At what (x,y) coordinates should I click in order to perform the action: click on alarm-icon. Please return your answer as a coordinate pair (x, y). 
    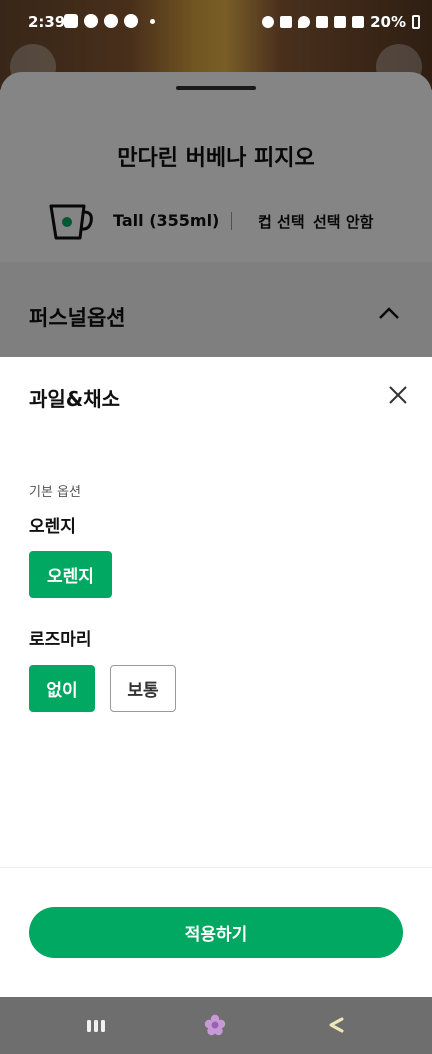
    Looking at the image, I should click on (268, 22).